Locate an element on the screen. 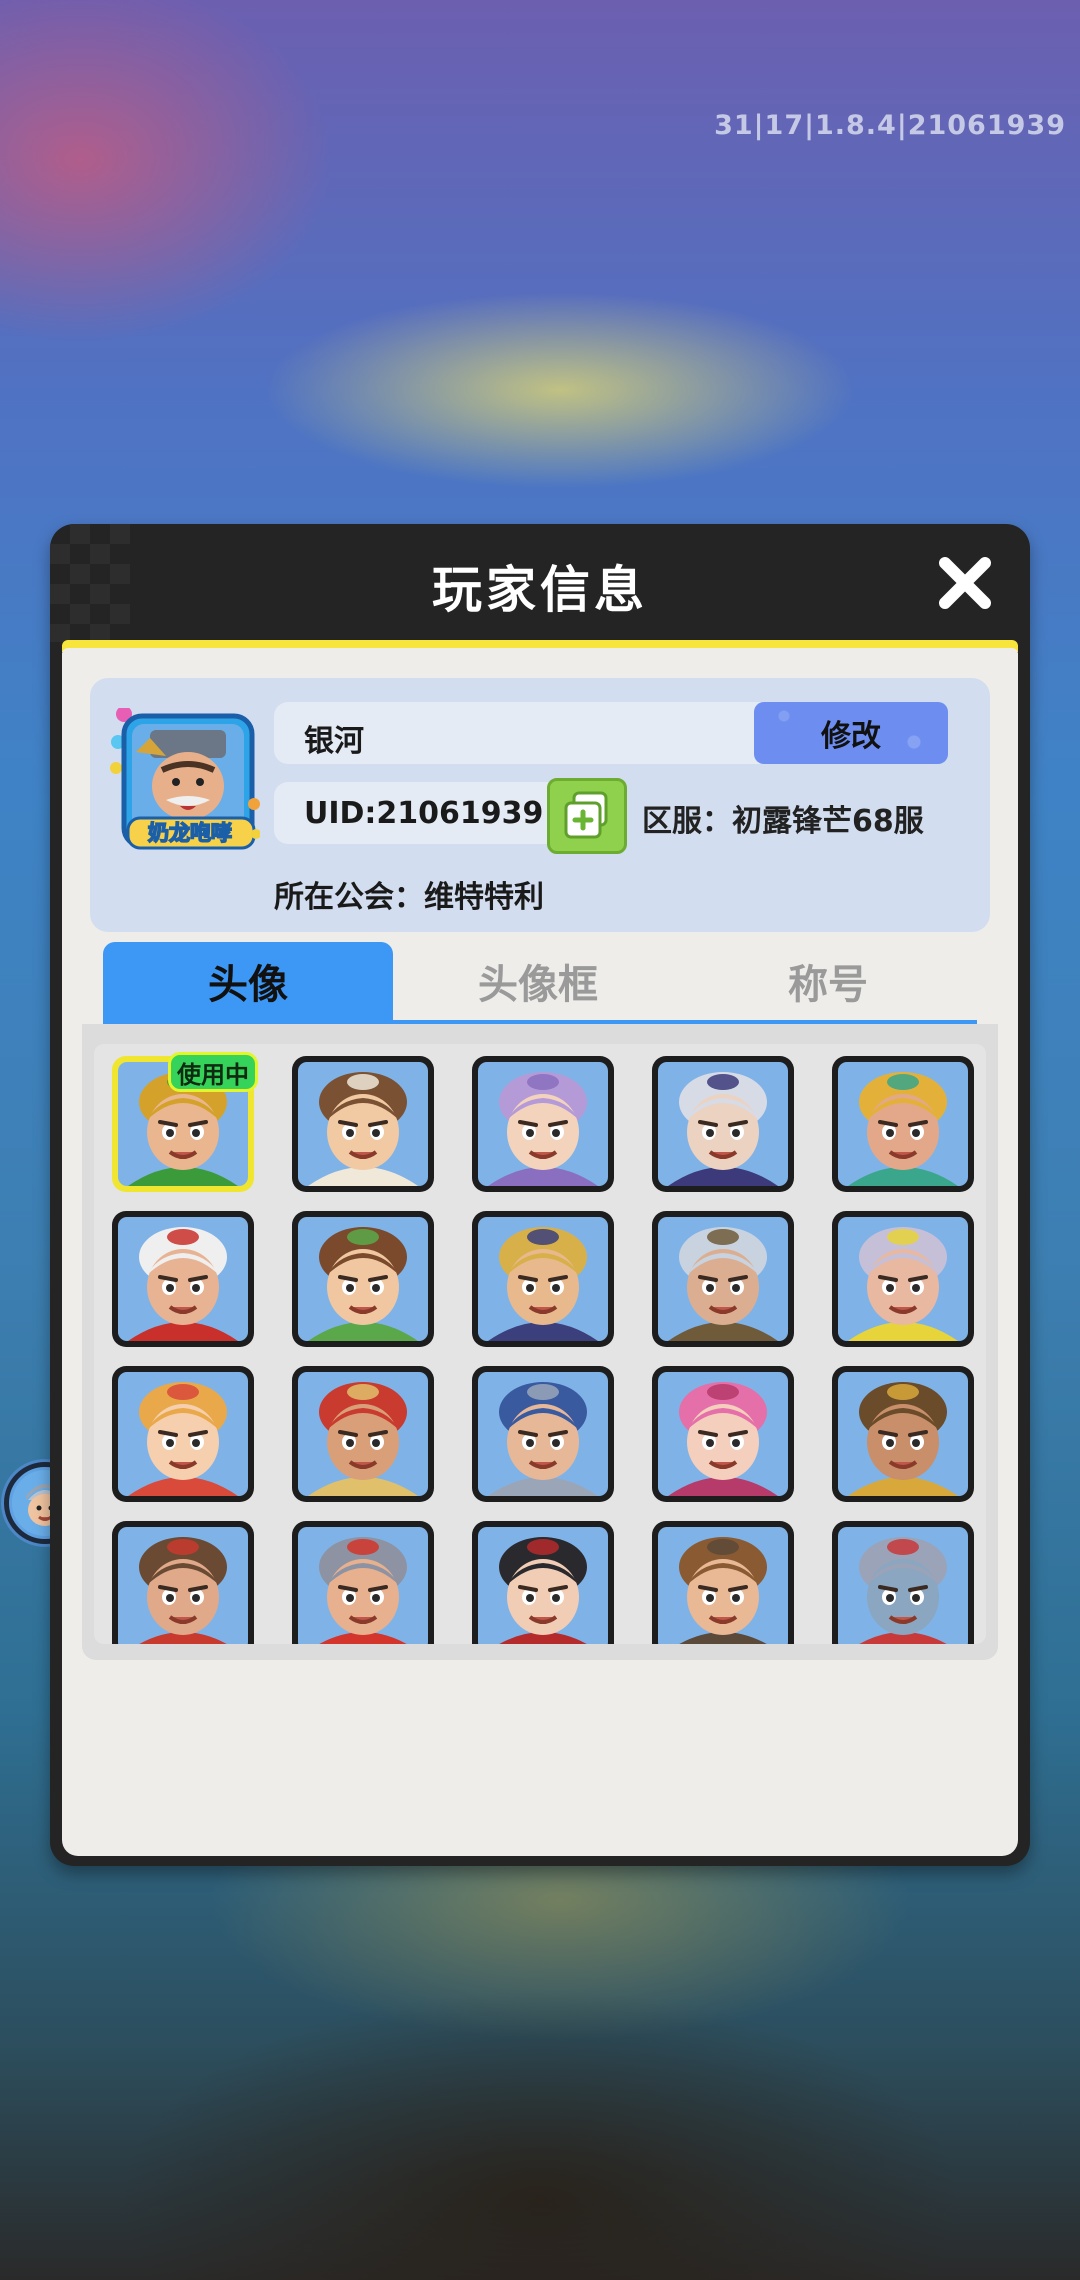  tab-title: 称号 is located at coordinates (828, 981).